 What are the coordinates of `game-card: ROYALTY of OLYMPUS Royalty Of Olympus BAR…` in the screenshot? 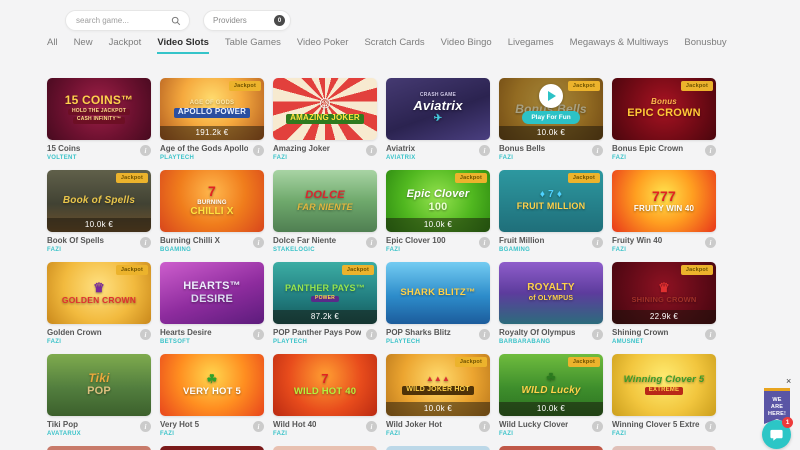 It's located at (551, 307).